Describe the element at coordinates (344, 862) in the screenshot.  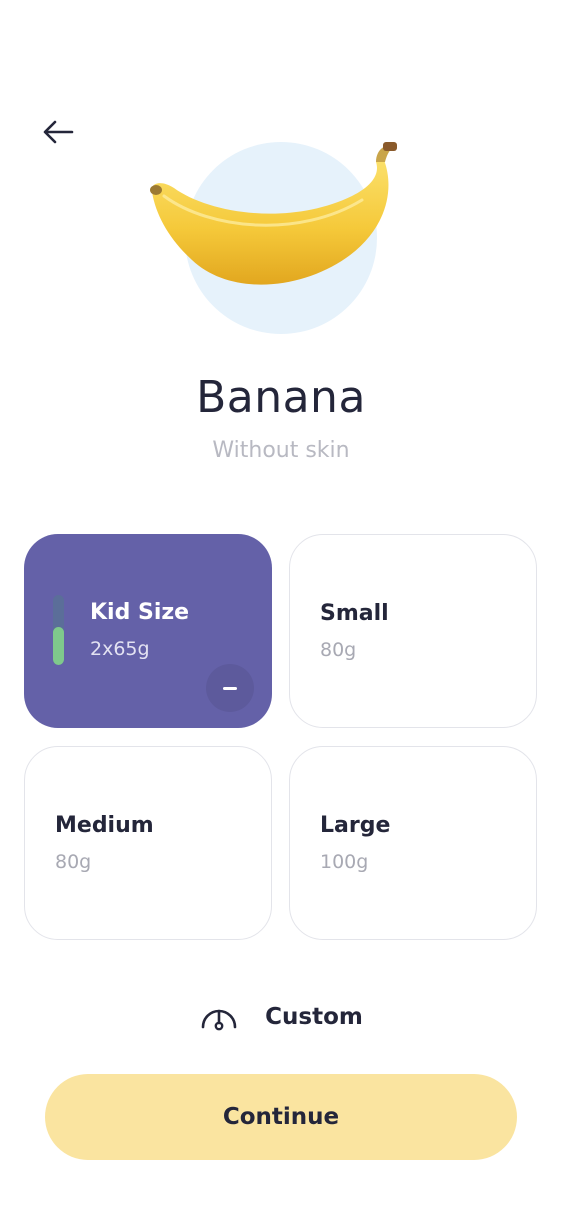
I see `portion-amount: 100g` at that location.